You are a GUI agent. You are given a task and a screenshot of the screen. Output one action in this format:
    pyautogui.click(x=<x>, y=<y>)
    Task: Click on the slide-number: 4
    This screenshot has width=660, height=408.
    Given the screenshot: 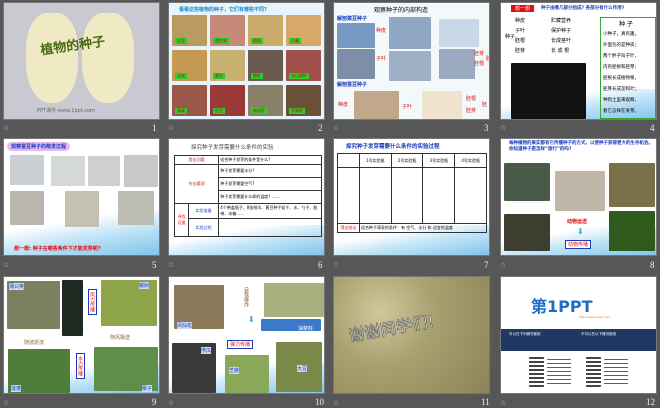 What is the action you would take?
    pyautogui.click(x=652, y=128)
    